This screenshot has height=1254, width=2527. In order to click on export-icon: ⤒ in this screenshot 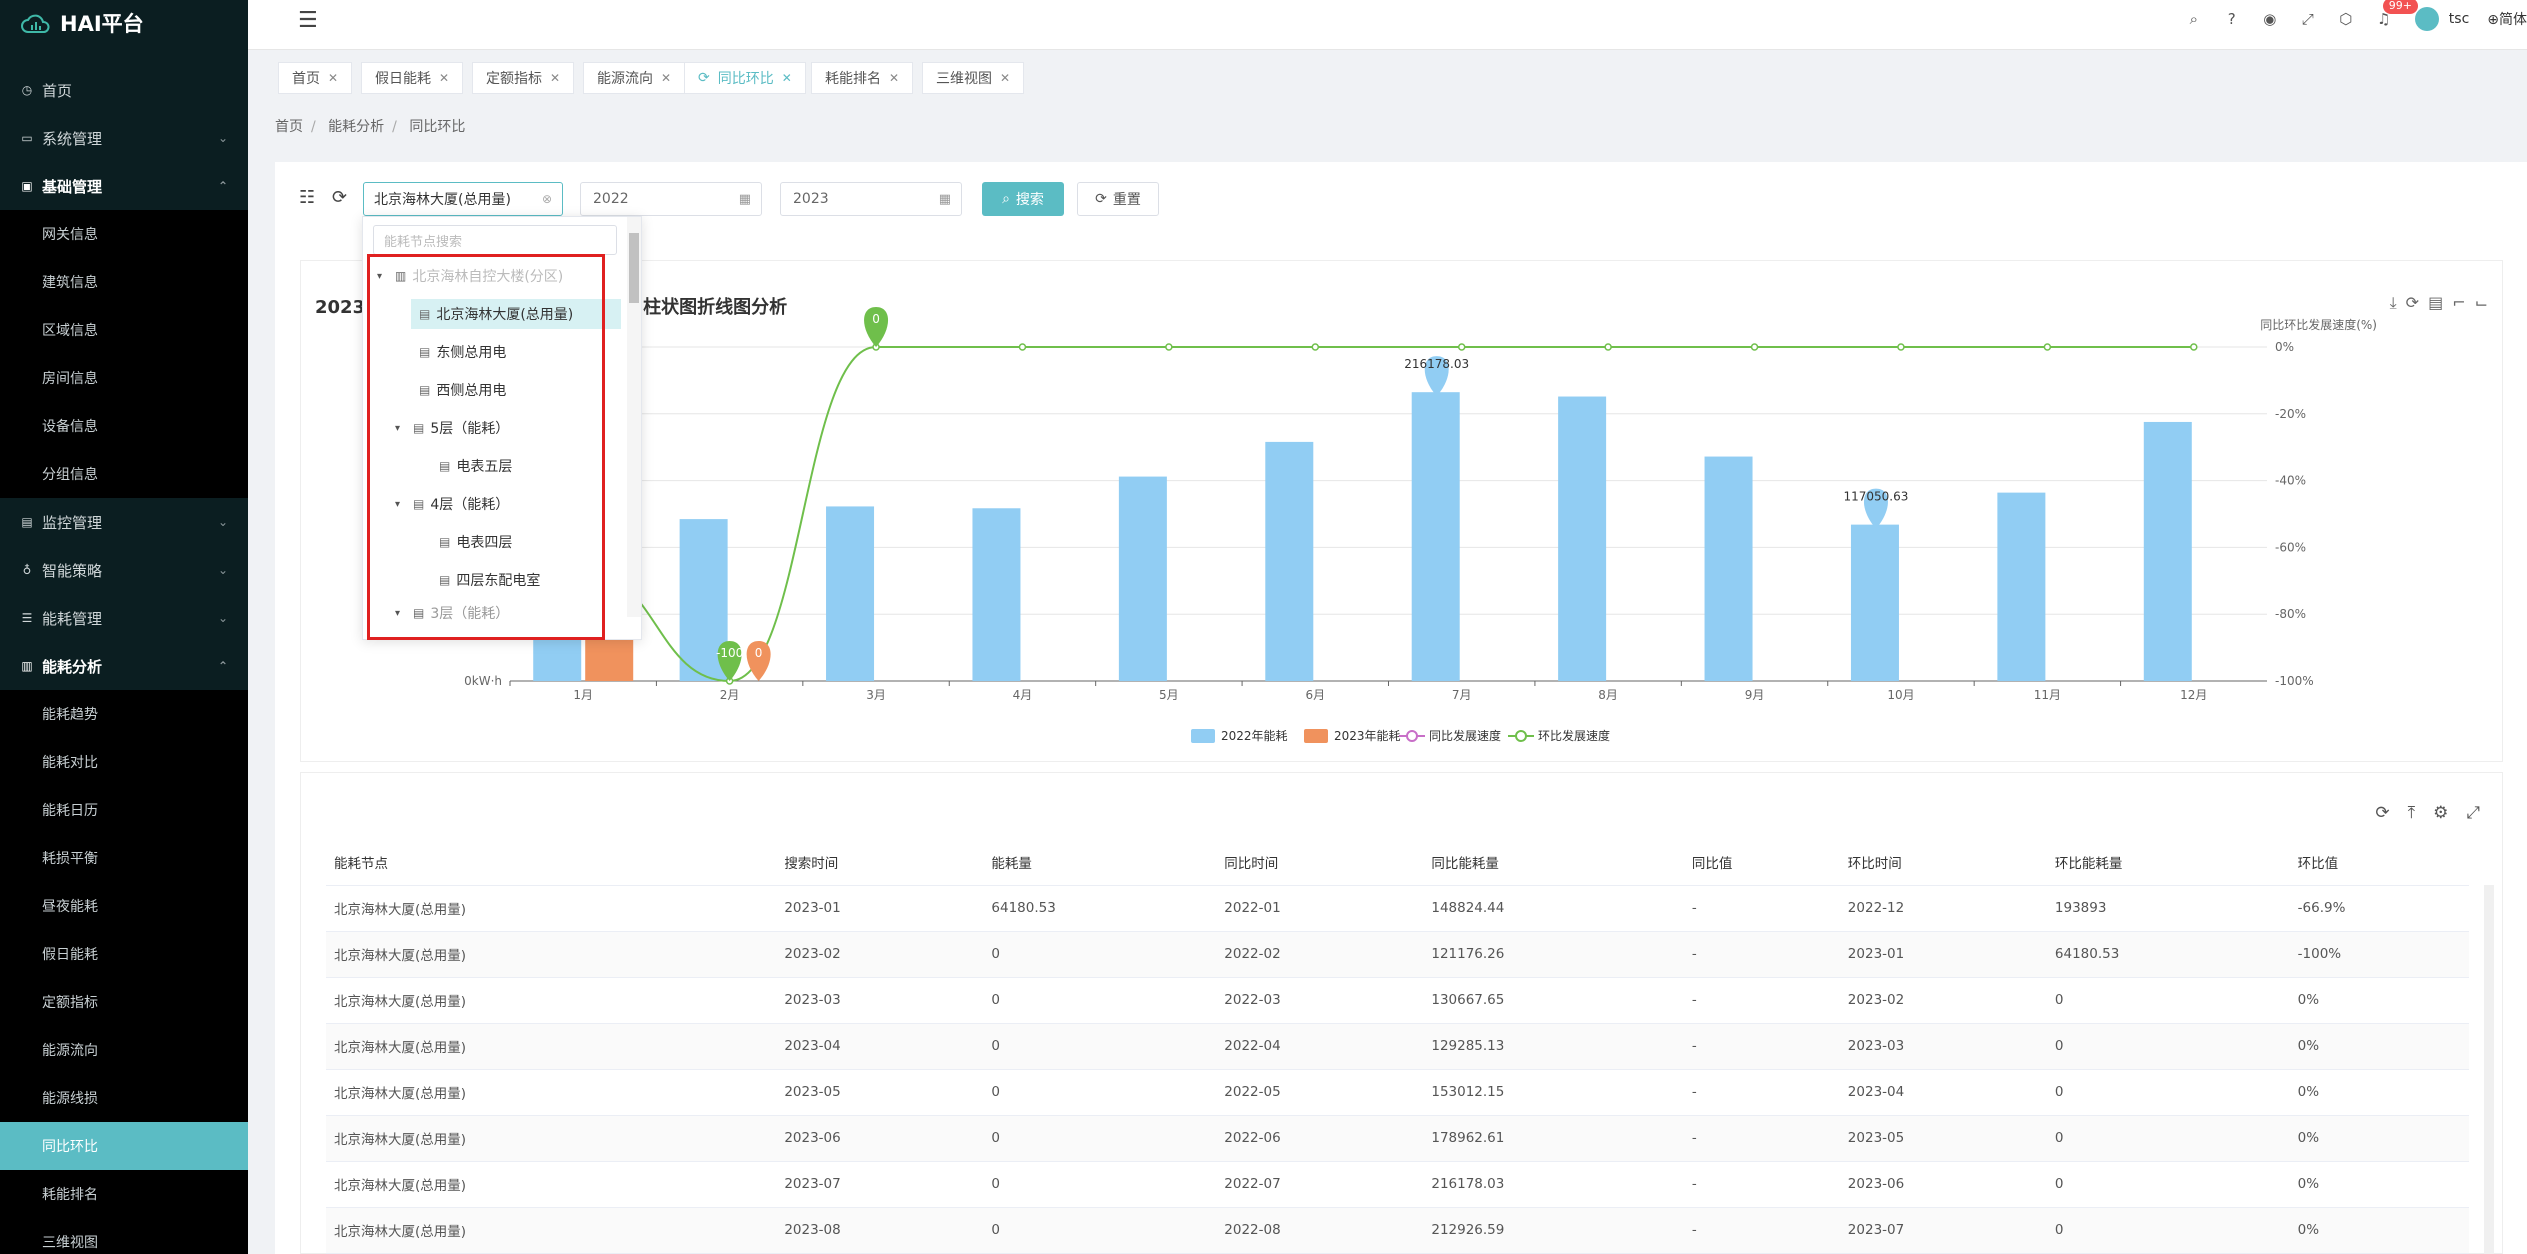, I will do `click(2412, 813)`.